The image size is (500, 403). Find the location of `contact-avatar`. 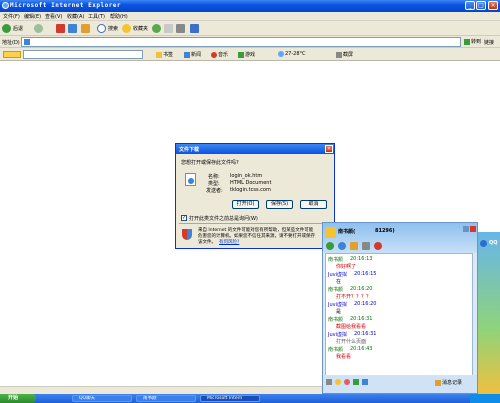

contact-avatar is located at coordinates (330, 232).